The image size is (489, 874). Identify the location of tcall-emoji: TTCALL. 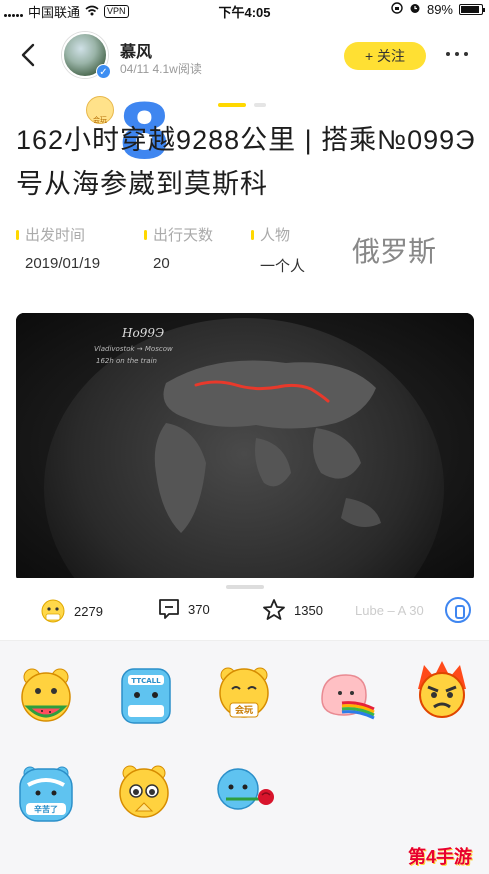
(146, 695).